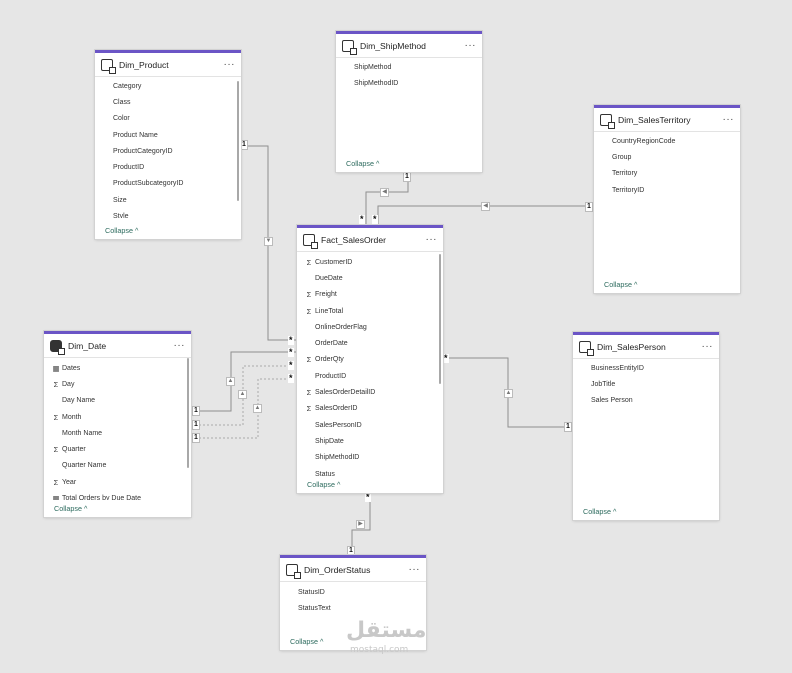 Image resolution: width=792 pixels, height=673 pixels. Describe the element at coordinates (667, 120) in the screenshot. I see `table-header: Dim_SalesTerritory ···` at that location.